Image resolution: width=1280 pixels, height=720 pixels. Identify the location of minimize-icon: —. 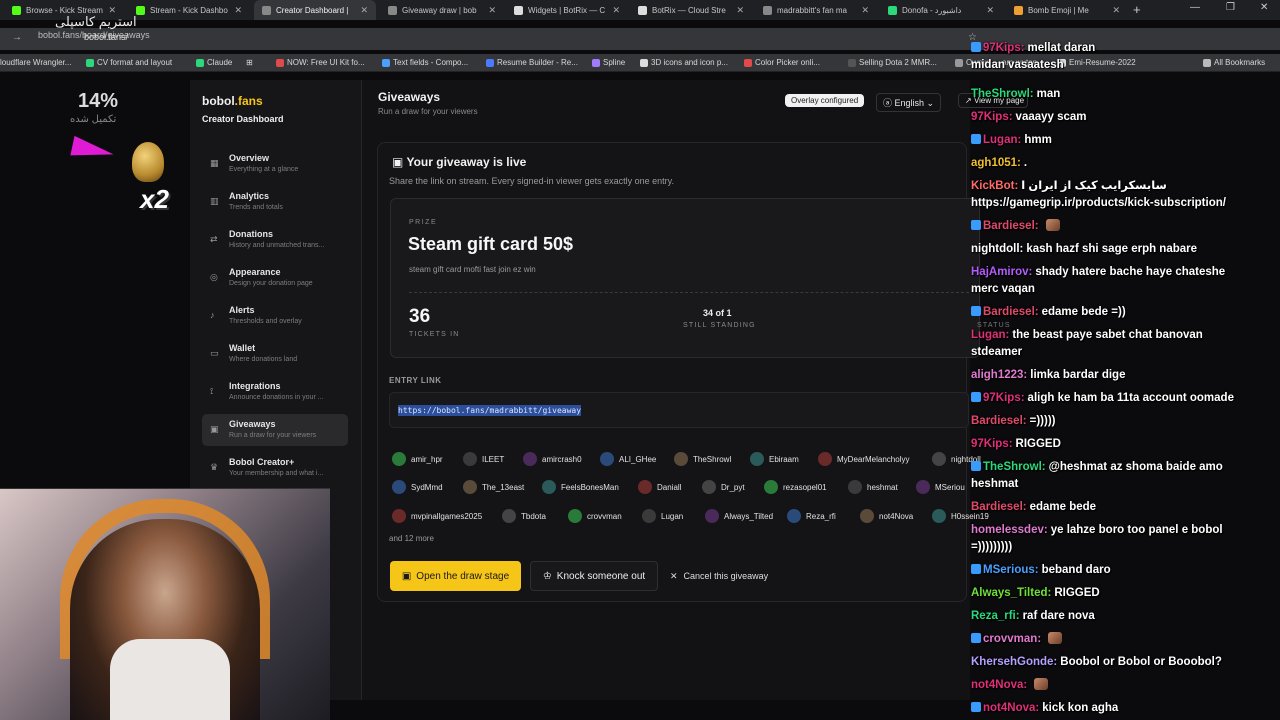
(1195, 7).